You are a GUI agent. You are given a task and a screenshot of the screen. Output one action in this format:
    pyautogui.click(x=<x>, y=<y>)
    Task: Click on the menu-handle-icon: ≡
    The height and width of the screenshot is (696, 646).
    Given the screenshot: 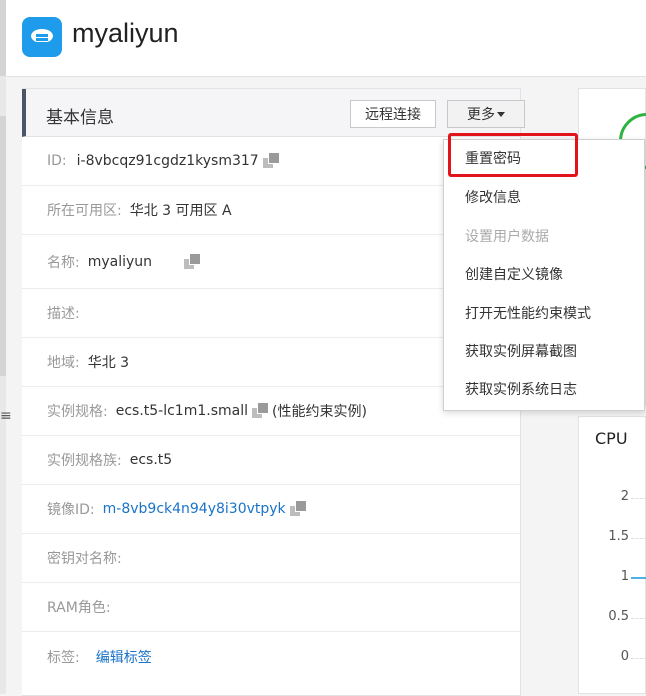 What is the action you would take?
    pyautogui.click(x=6, y=416)
    